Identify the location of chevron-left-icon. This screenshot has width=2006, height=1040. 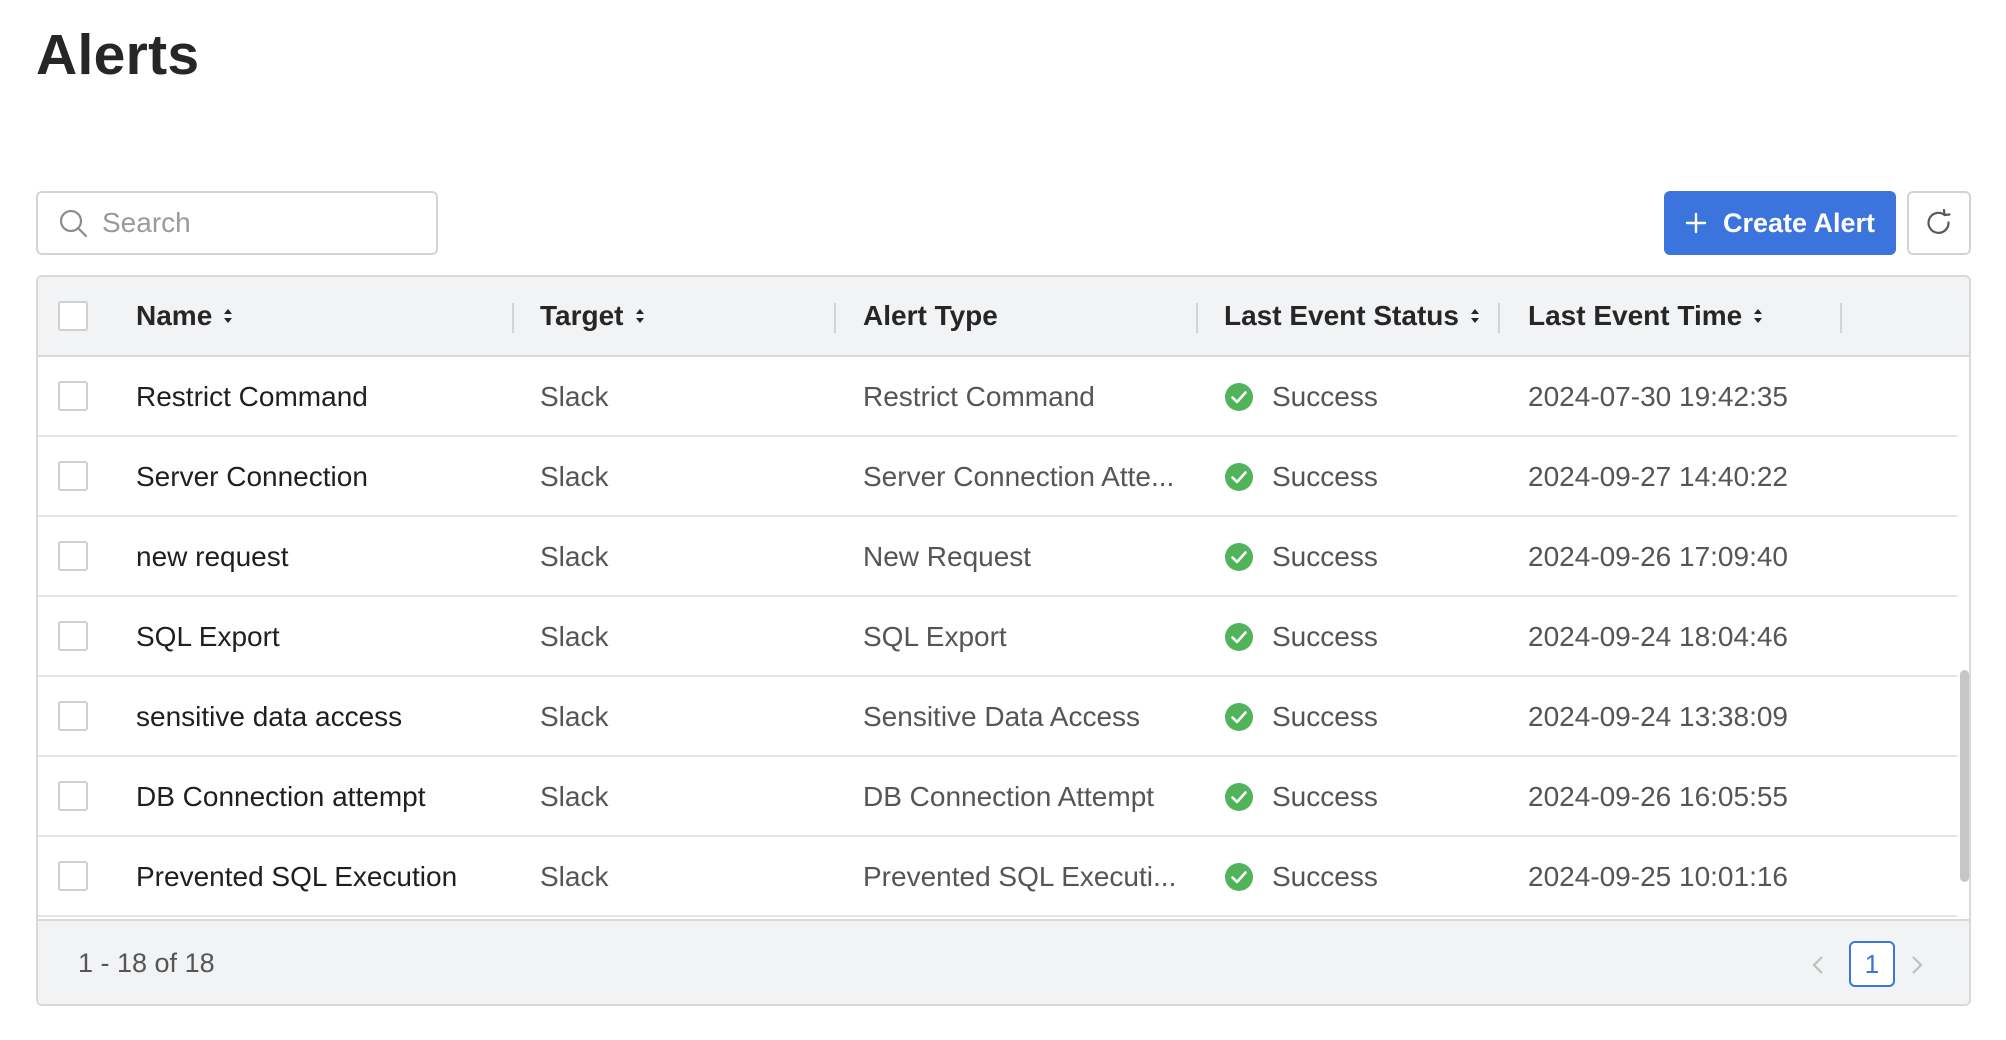
(1817, 965).